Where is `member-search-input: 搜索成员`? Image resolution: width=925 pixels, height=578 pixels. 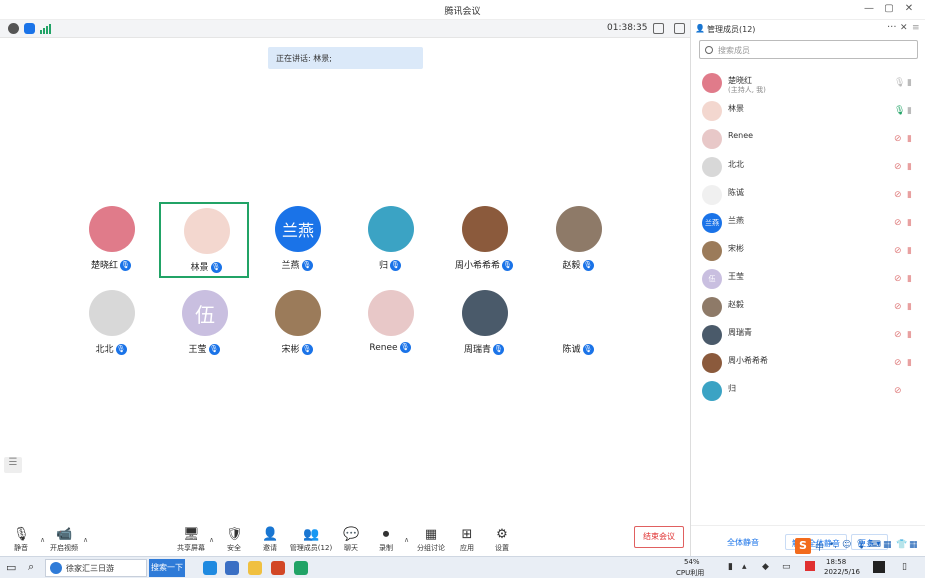
member-search-input: 搜索成员 is located at coordinates (808, 49).